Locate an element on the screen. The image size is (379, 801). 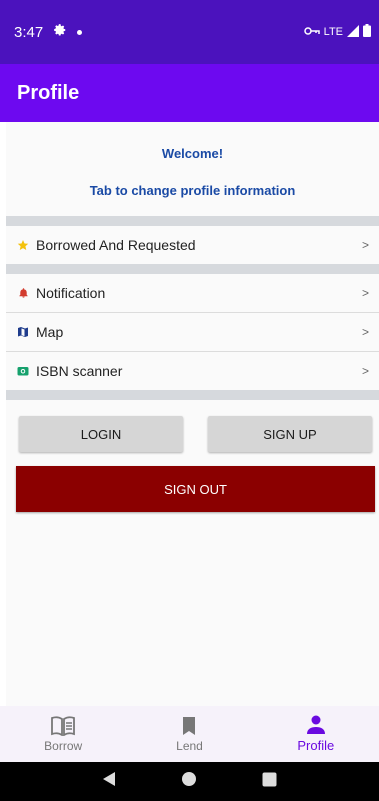
menu-item-label: Map is located at coordinates (50, 332).